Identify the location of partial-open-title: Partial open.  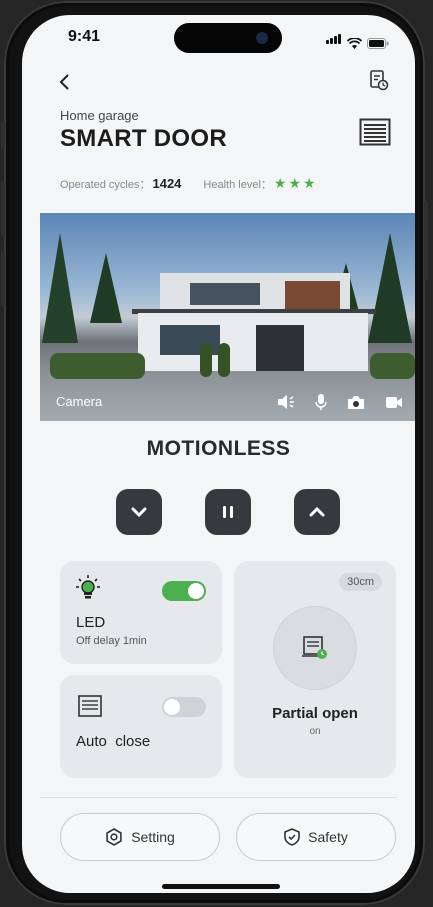
(315, 713).